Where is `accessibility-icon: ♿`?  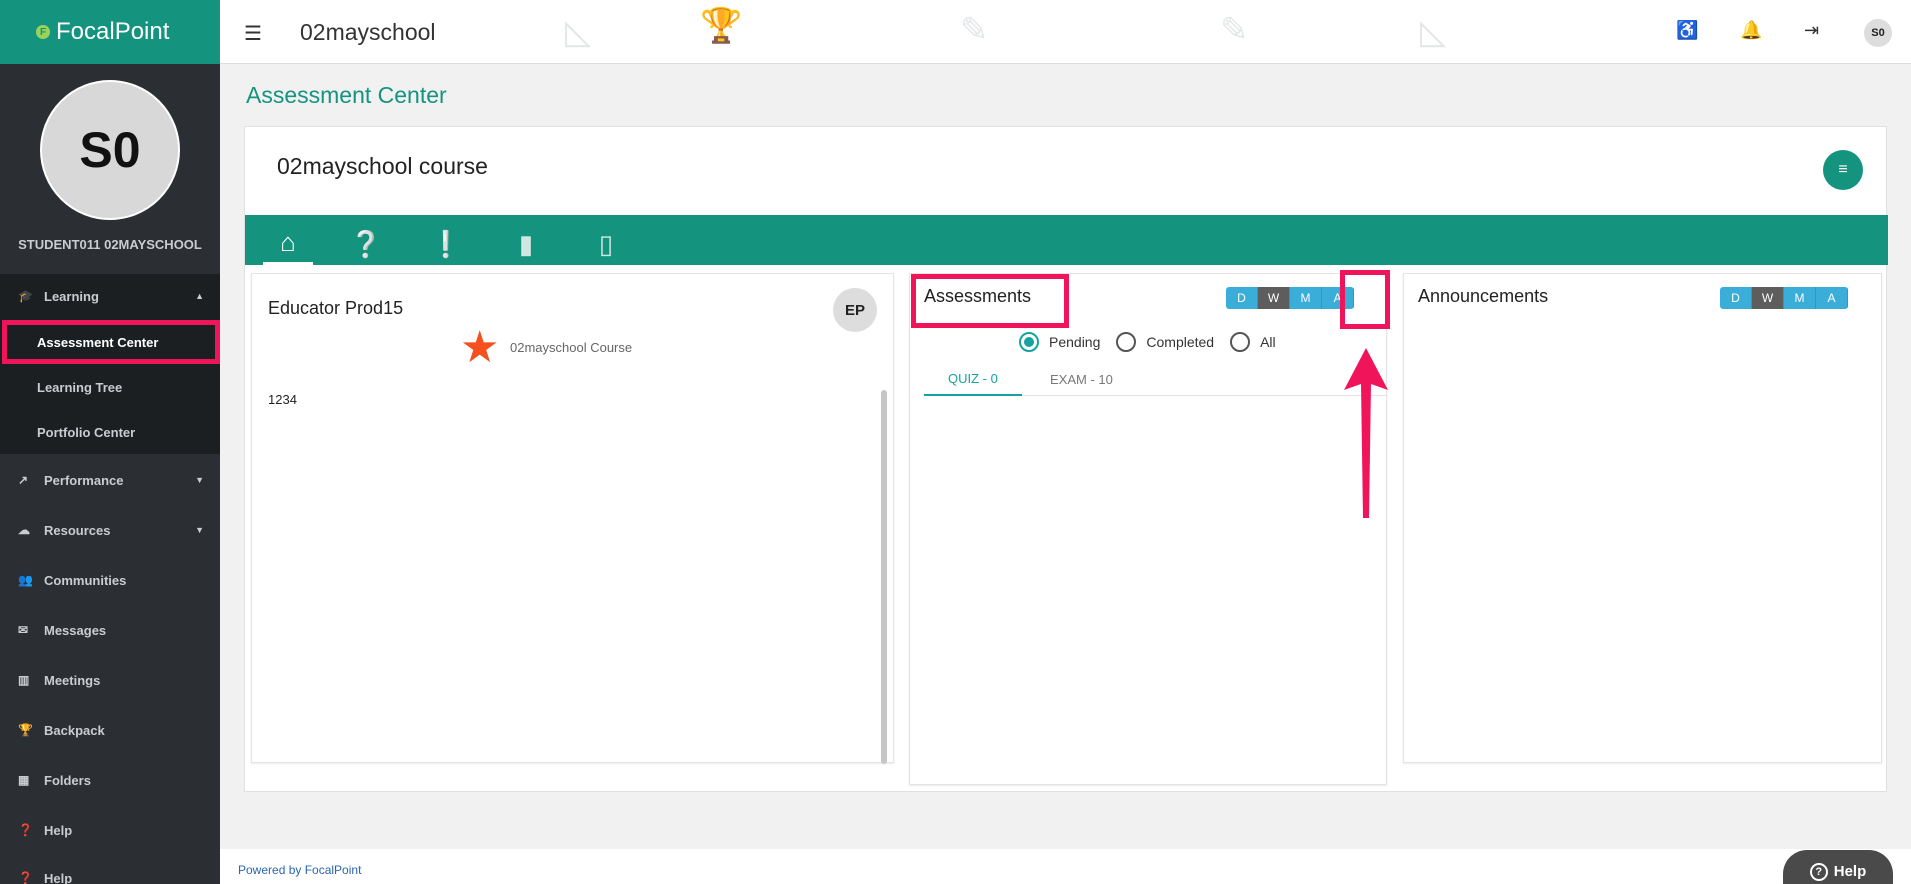
accessibility-icon: ♿ is located at coordinates (1687, 30).